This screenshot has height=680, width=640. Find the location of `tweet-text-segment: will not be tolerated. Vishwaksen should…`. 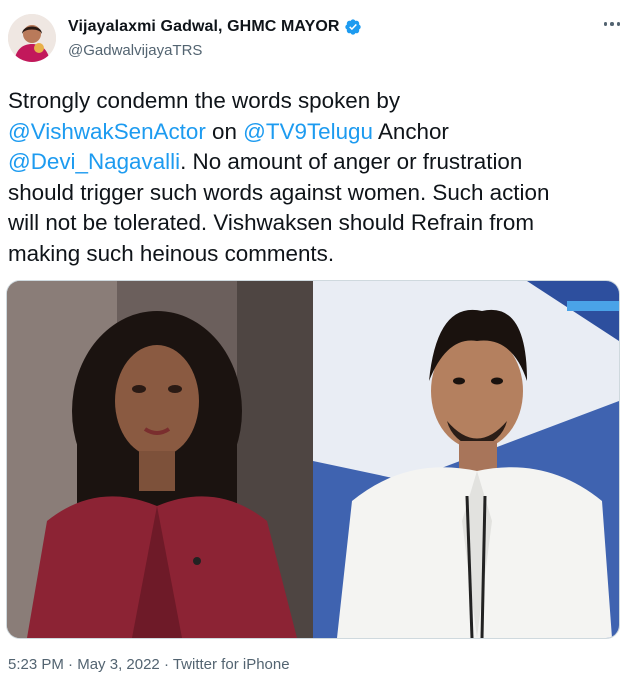

tweet-text-segment: will not be tolerated. Vishwaksen should… is located at coordinates (271, 222).